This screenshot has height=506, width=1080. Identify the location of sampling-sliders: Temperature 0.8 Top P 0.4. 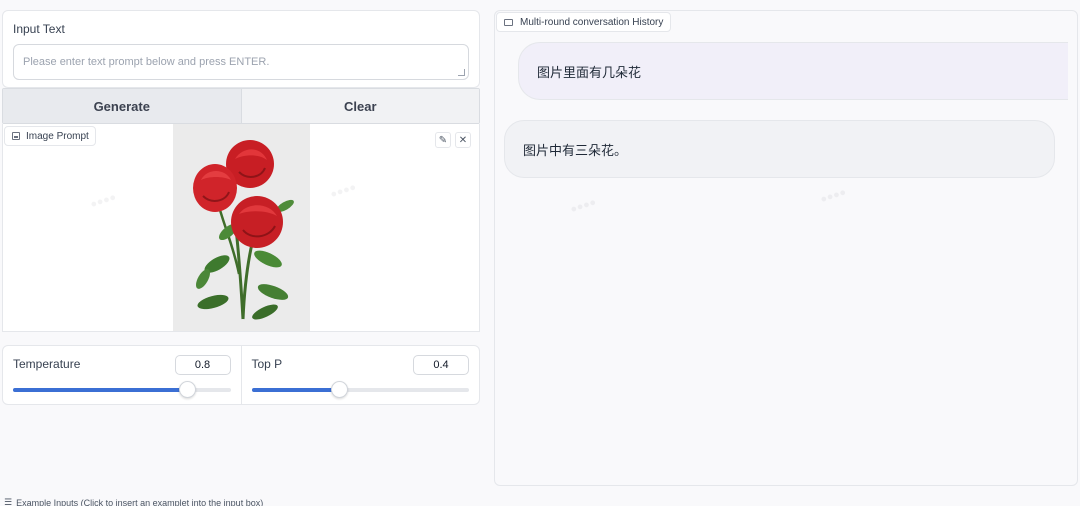
(241, 375).